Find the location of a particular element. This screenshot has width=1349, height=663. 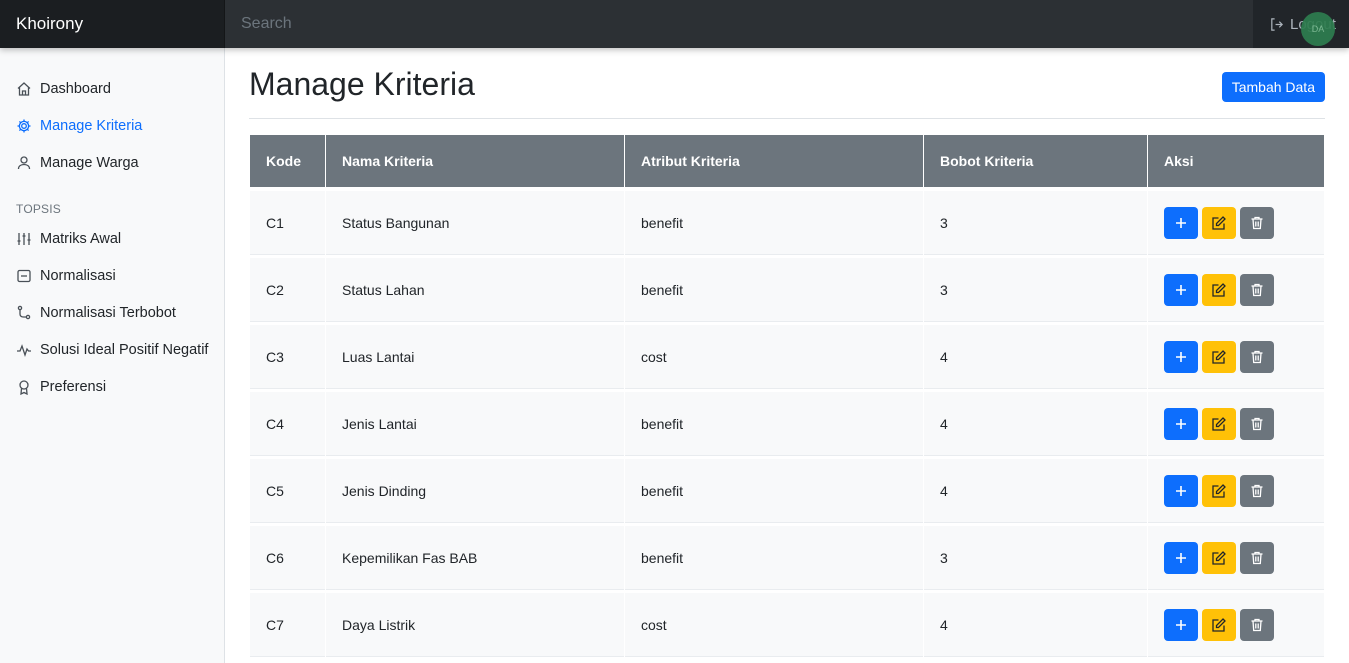

sliders-icon is located at coordinates (28, 239).